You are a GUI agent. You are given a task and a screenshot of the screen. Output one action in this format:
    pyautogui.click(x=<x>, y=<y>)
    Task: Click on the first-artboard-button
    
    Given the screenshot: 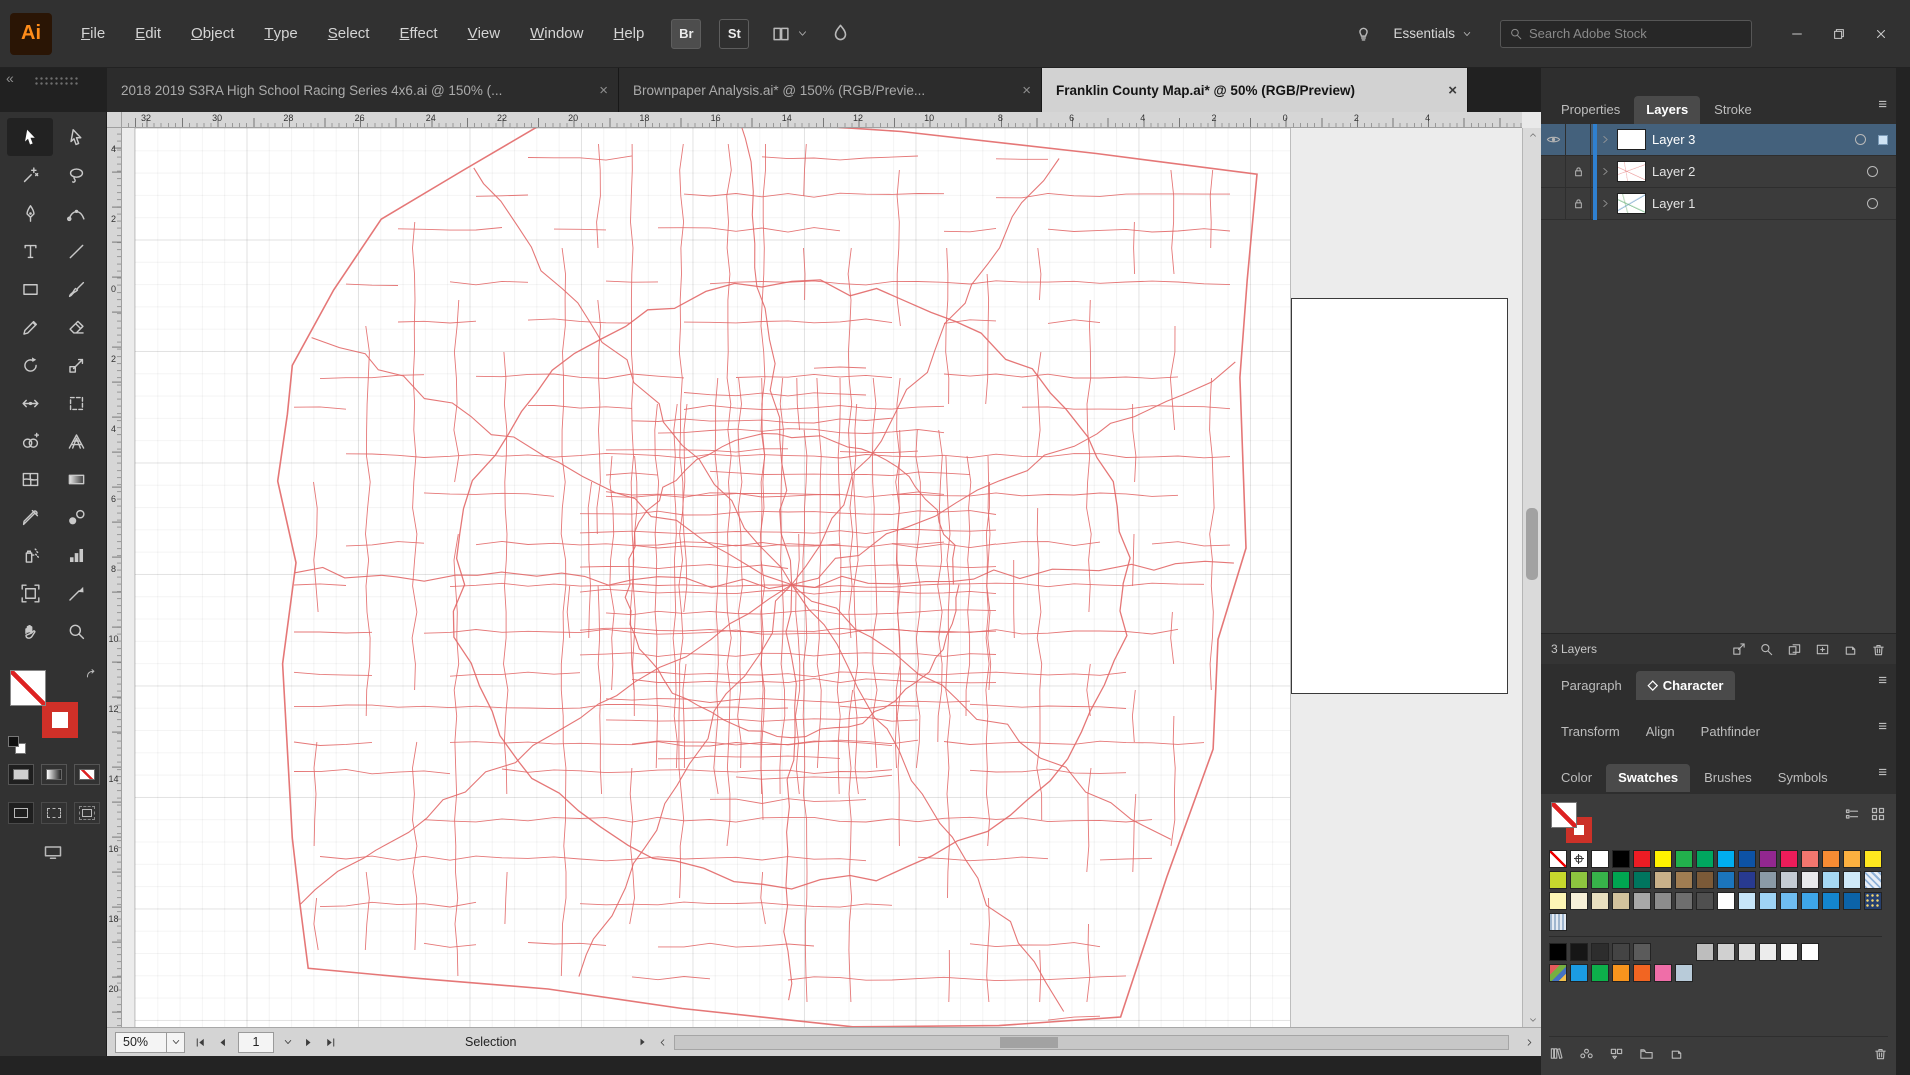 What is the action you would take?
    pyautogui.click(x=200, y=1042)
    